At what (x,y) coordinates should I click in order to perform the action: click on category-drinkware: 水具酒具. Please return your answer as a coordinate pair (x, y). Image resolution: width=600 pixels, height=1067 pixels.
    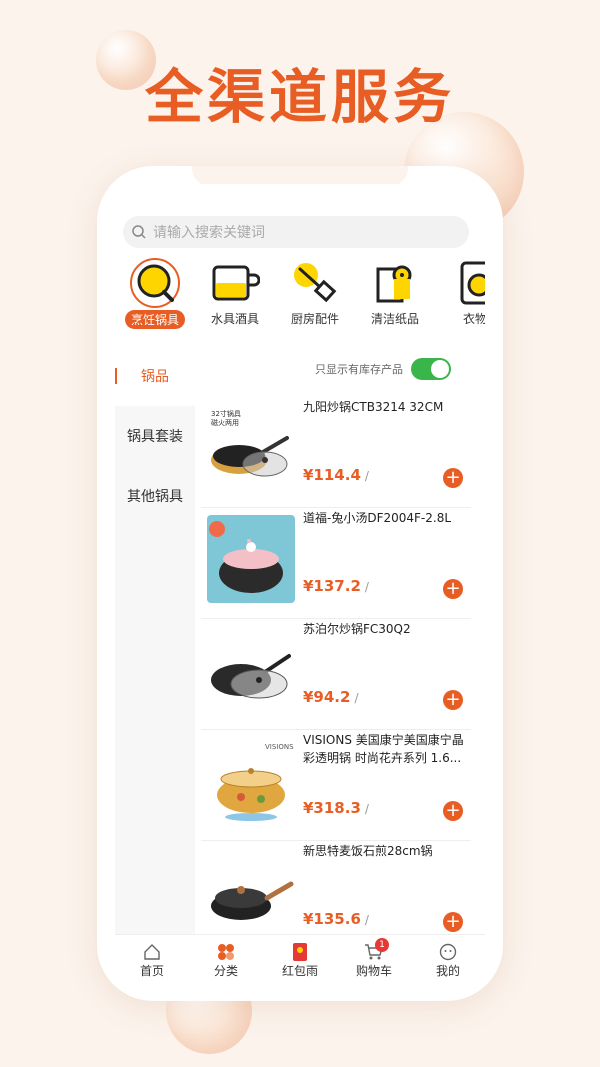
    Looking at the image, I should click on (235, 292).